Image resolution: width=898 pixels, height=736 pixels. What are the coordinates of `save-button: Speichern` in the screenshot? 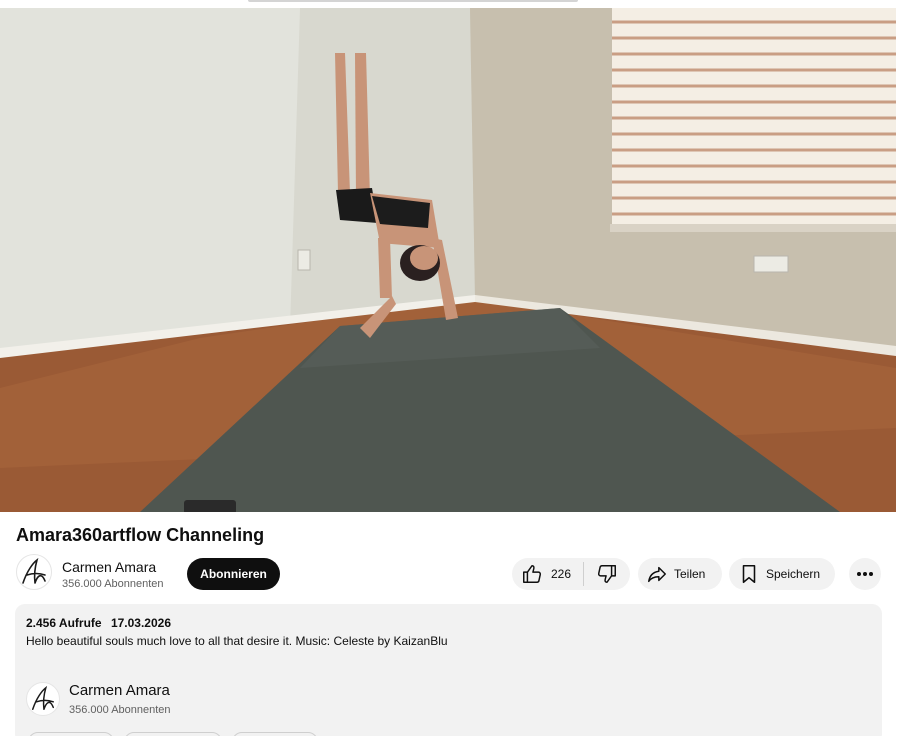 It's located at (782, 574).